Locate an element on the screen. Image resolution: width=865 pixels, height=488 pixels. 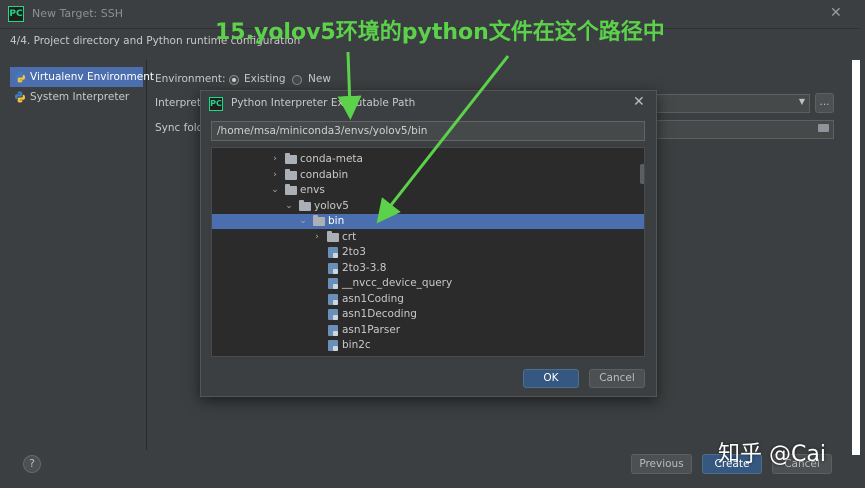
annotation-arrow-to-path is located at coordinates (349, 85).